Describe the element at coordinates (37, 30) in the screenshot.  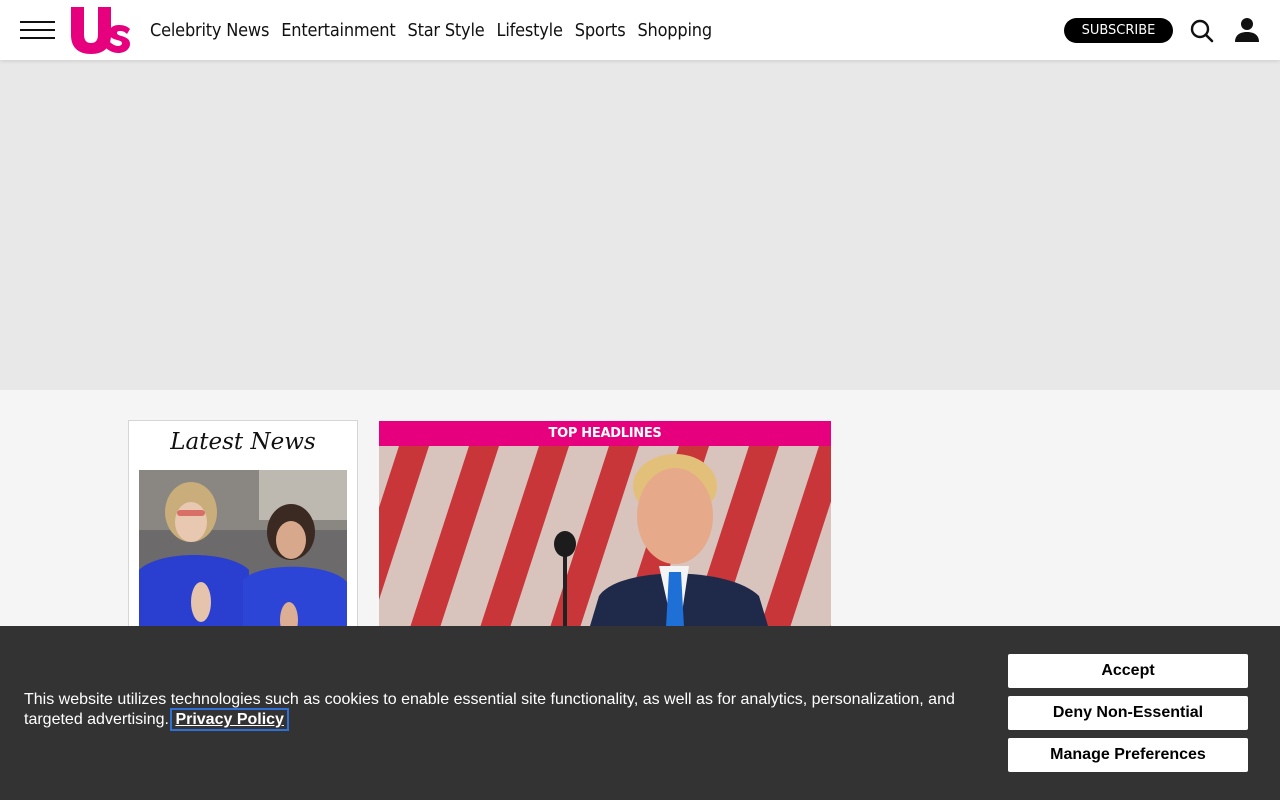
I see `menu-icon` at that location.